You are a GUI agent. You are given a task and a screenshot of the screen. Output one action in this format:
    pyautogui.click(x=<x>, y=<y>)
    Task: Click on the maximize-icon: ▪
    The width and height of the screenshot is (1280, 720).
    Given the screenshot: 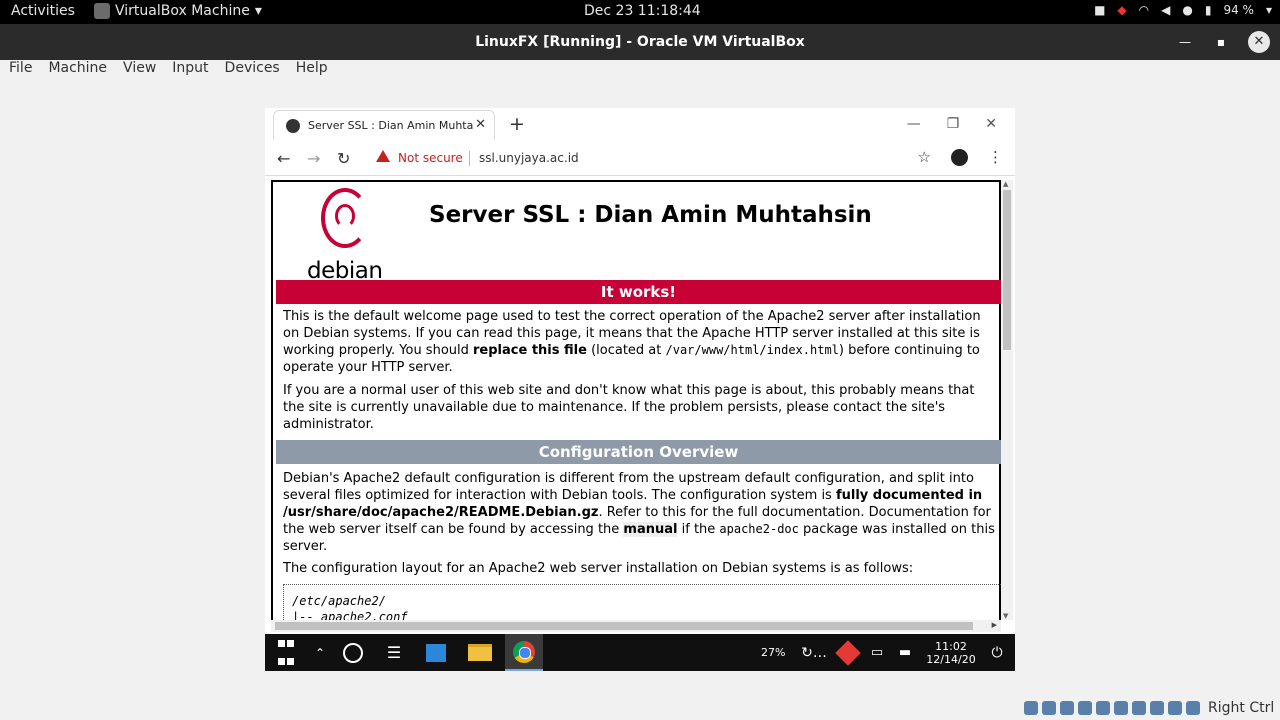 What is the action you would take?
    pyautogui.click(x=1221, y=42)
    